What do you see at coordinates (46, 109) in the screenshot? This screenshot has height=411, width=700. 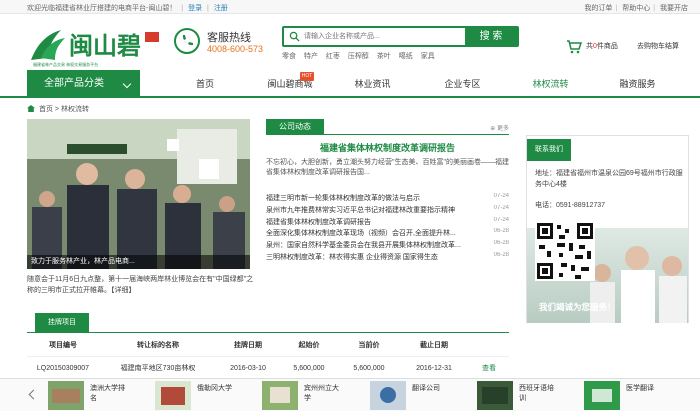 I see `breadcrumb-home: 首页` at bounding box center [46, 109].